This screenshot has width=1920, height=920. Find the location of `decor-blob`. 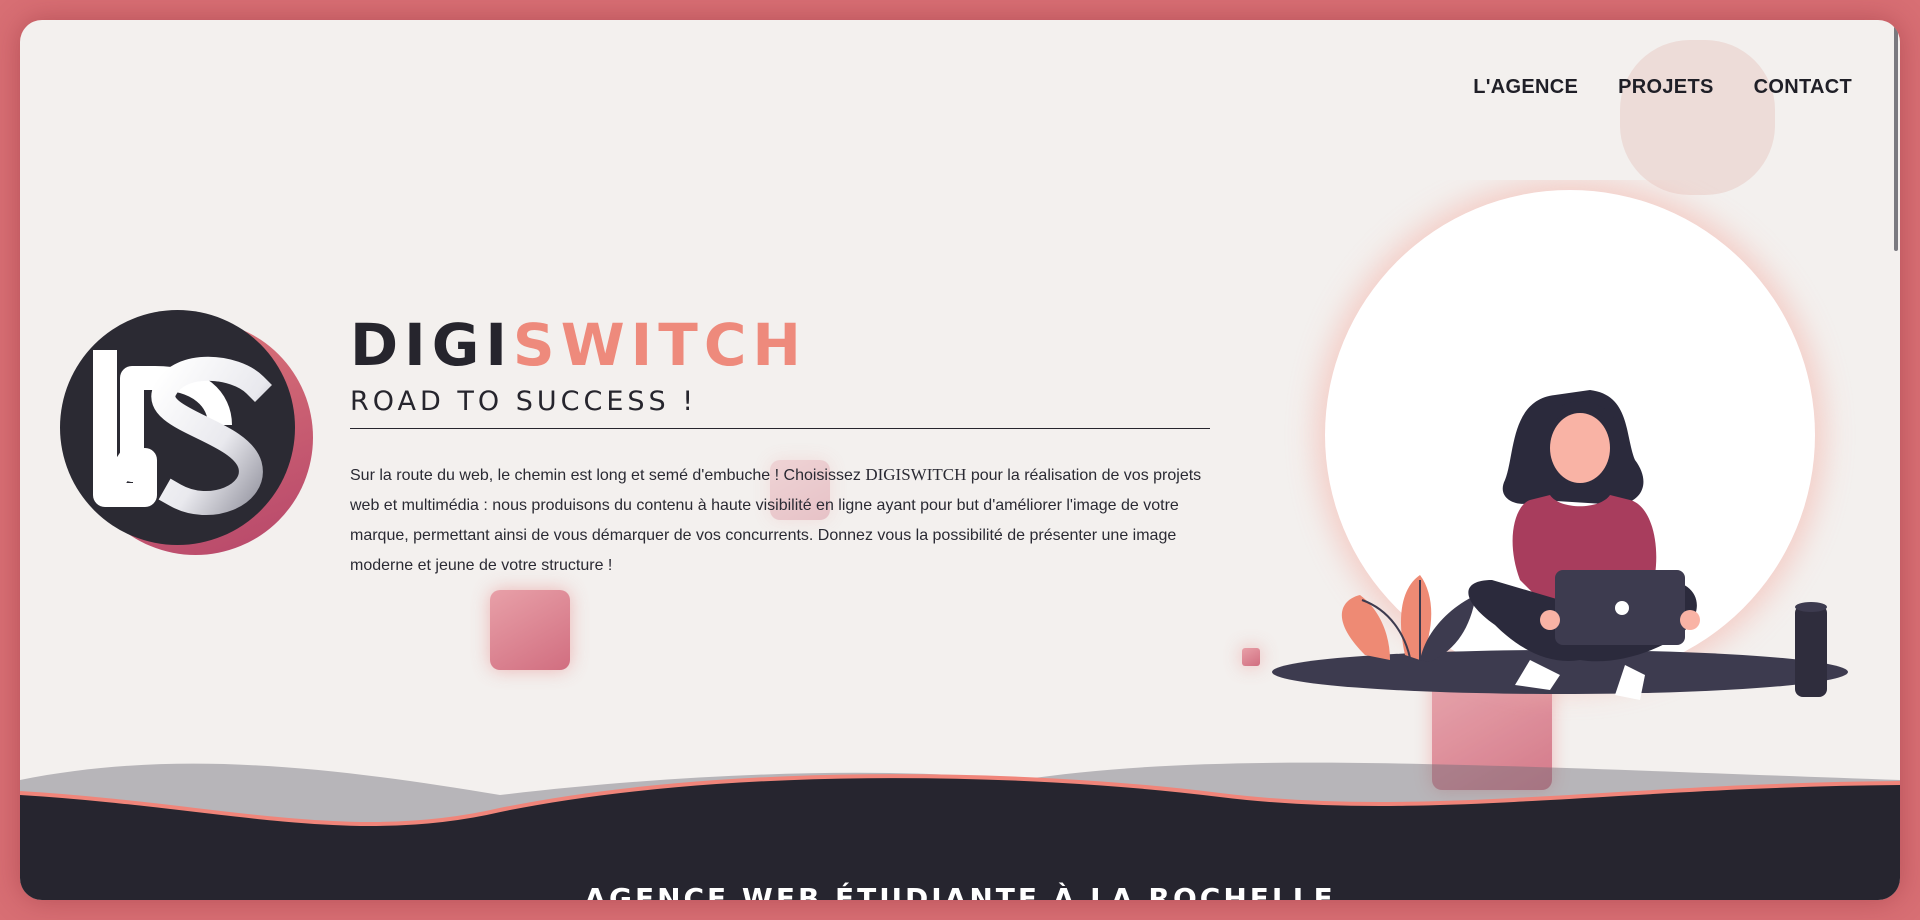

decor-blob is located at coordinates (1697, 117).